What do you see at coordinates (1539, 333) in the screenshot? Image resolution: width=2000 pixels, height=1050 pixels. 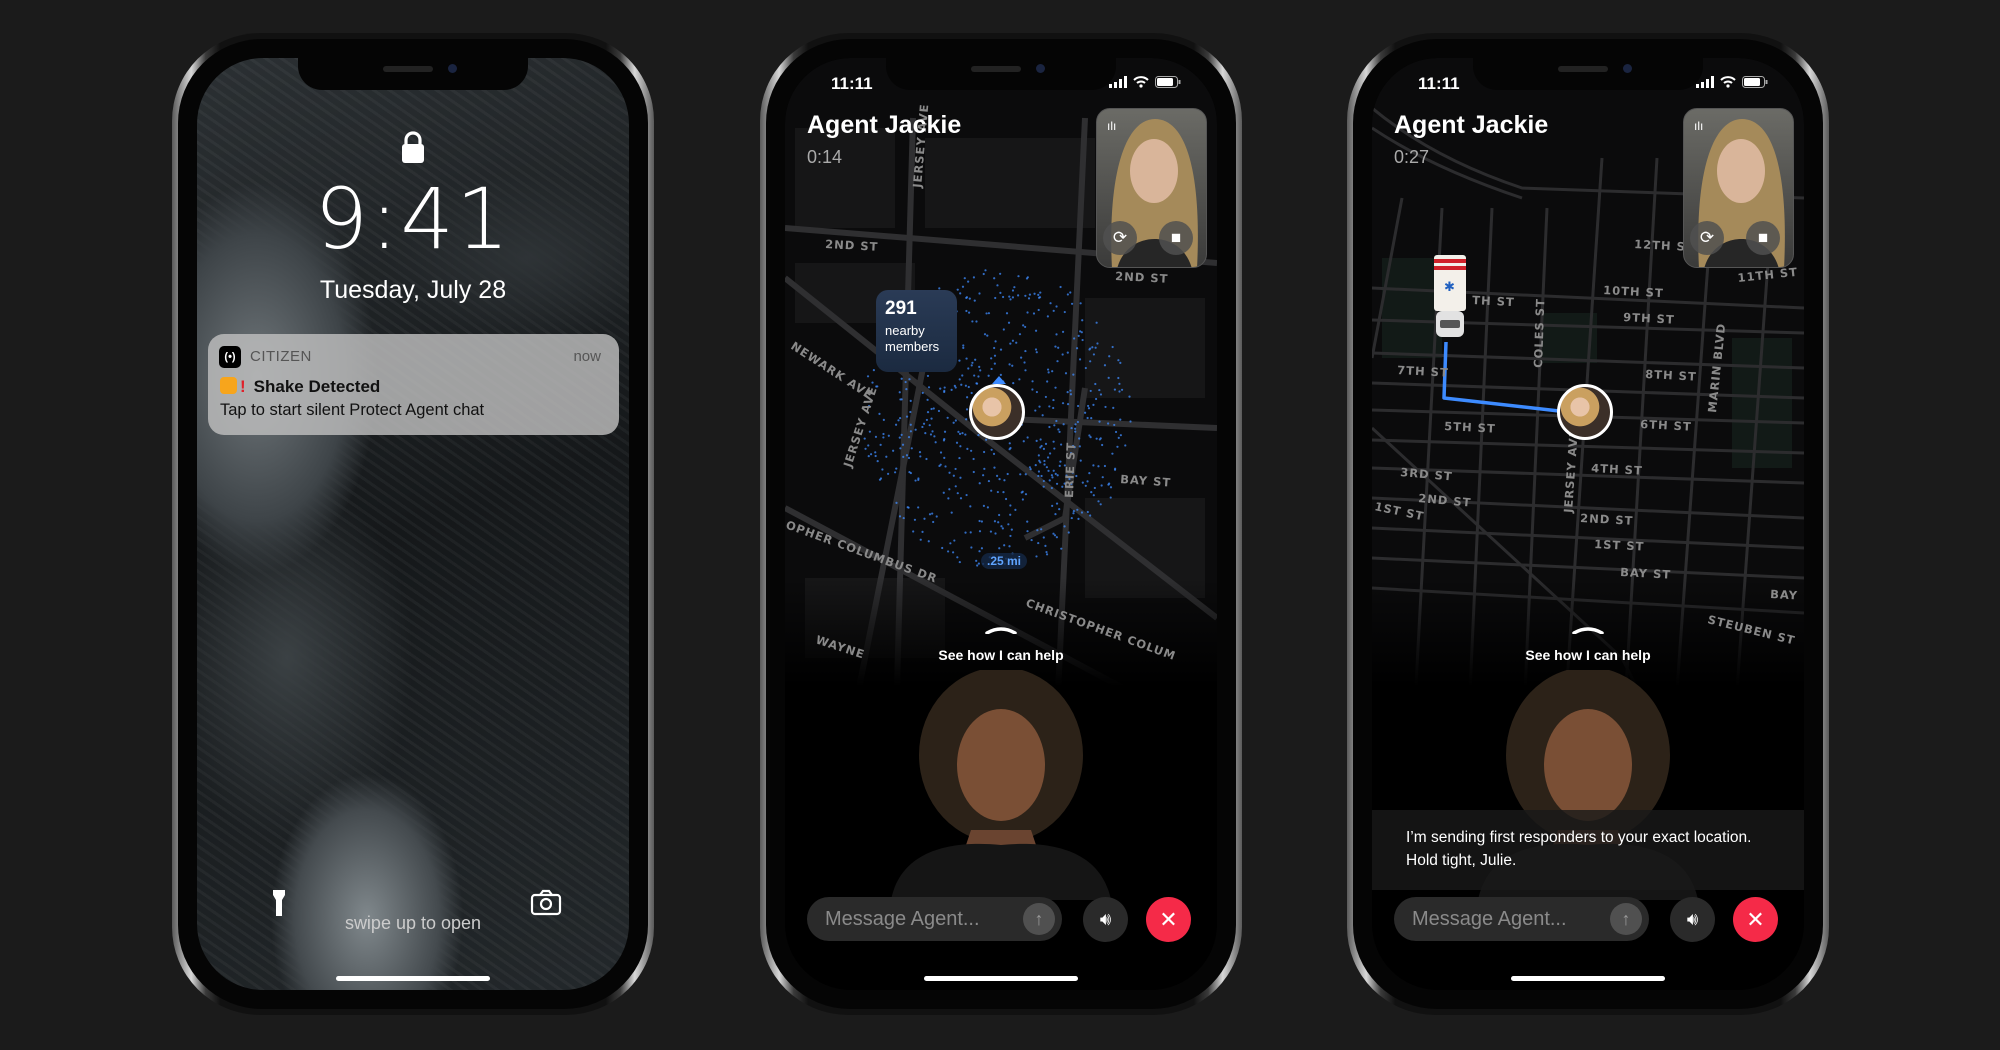 I see `map-label: COLES ST` at bounding box center [1539, 333].